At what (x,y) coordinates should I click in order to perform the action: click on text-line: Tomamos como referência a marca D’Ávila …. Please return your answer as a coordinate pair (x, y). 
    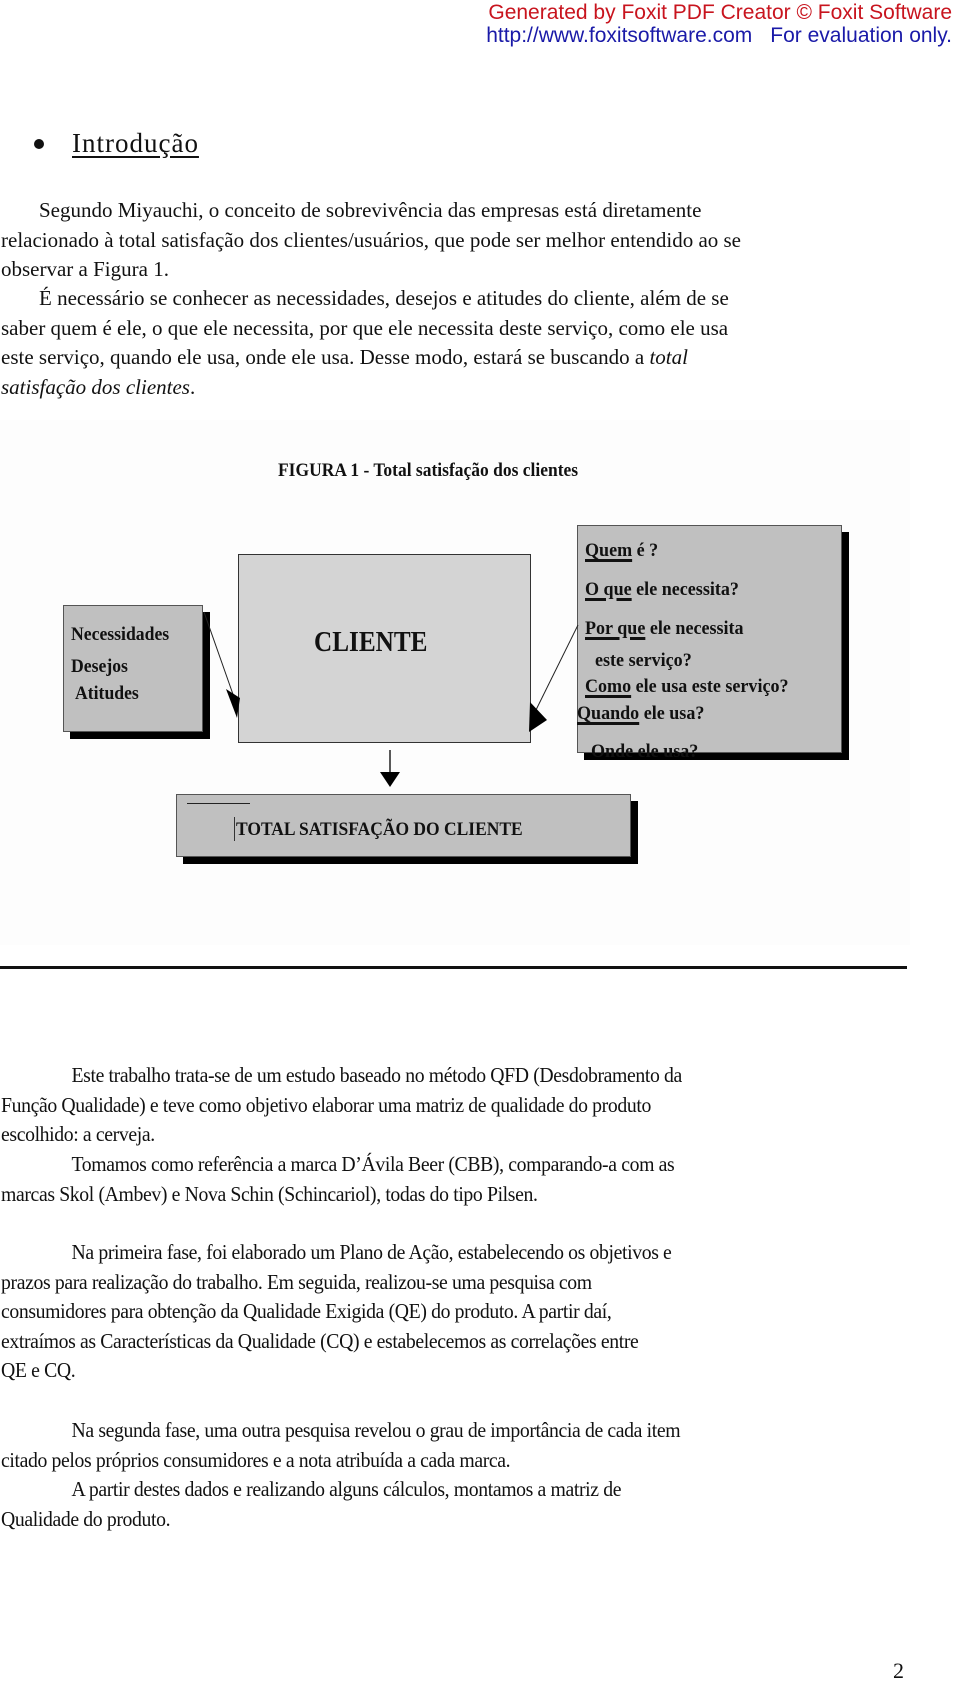
    Looking at the image, I should click on (373, 1164).